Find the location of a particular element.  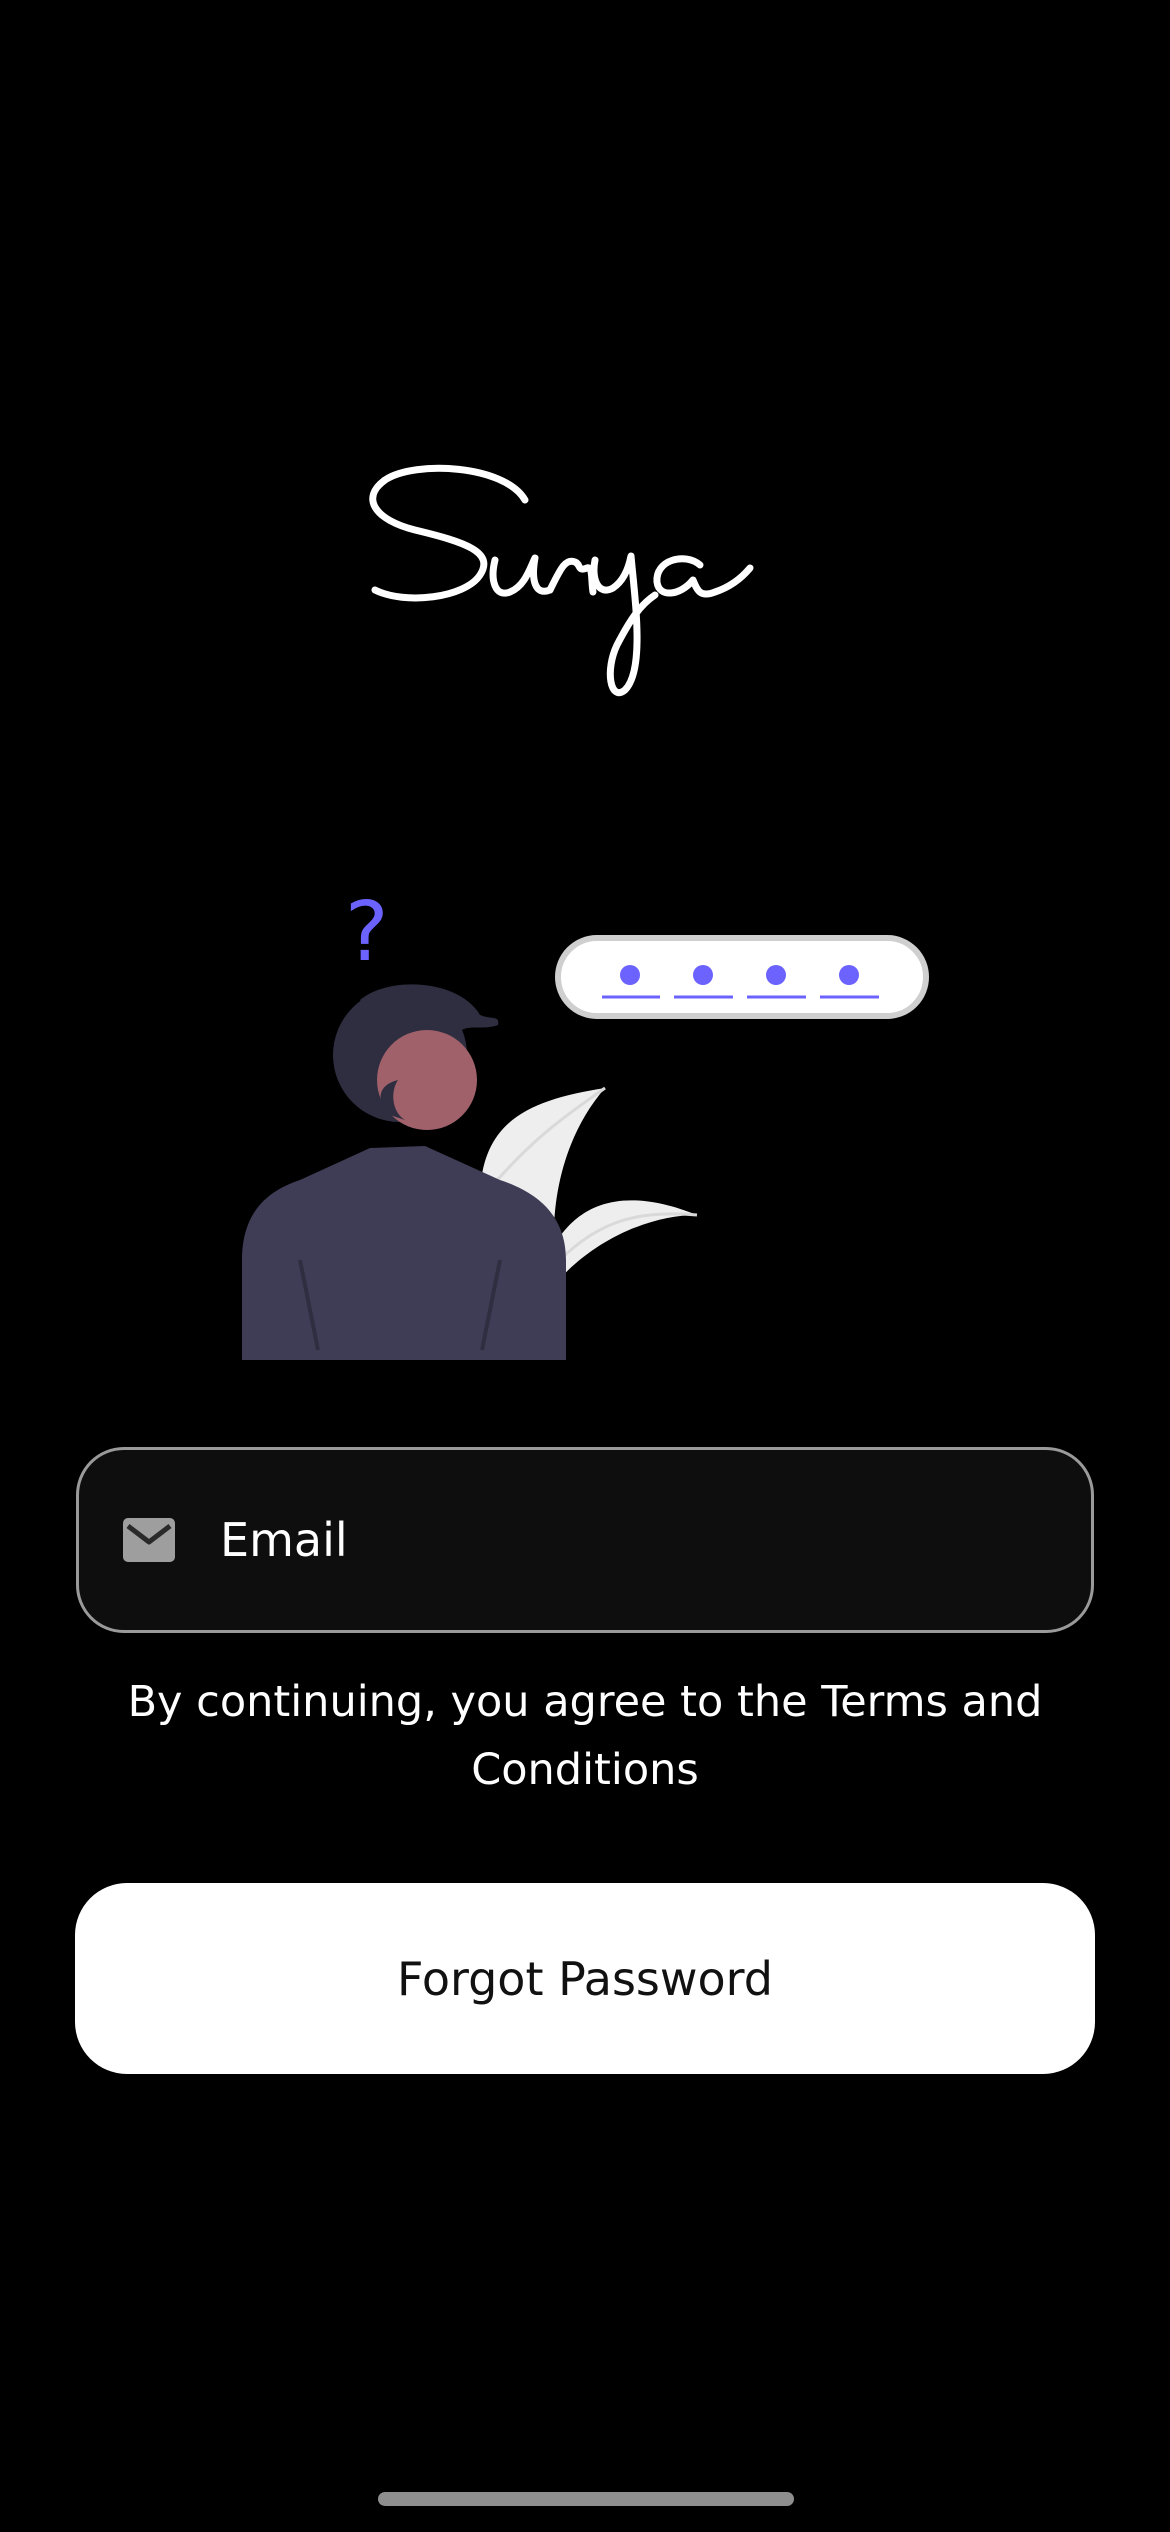

email-field is located at coordinates (585, 1540).